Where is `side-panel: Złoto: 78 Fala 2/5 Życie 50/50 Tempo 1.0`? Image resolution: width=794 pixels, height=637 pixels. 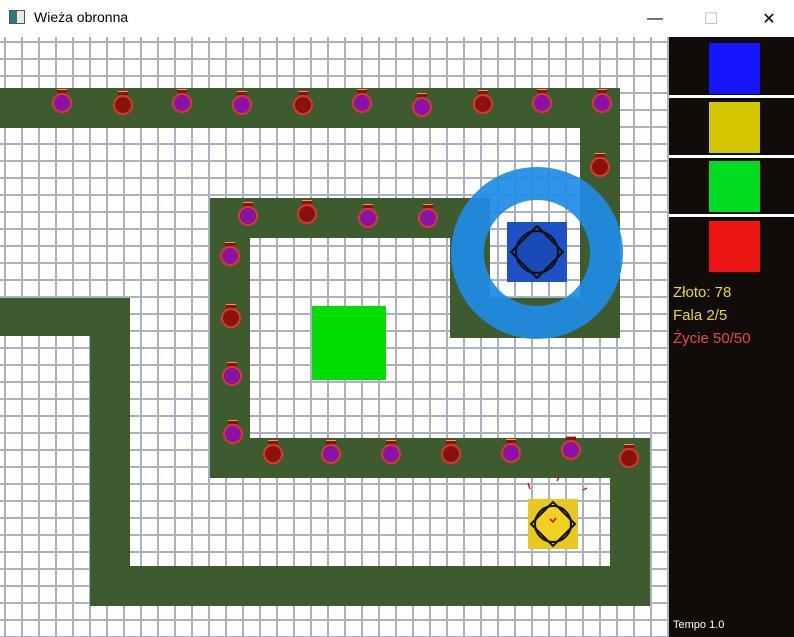 side-panel: Złoto: 78 Fala 2/5 Życie 50/50 Tempo 1.0 is located at coordinates (731, 337).